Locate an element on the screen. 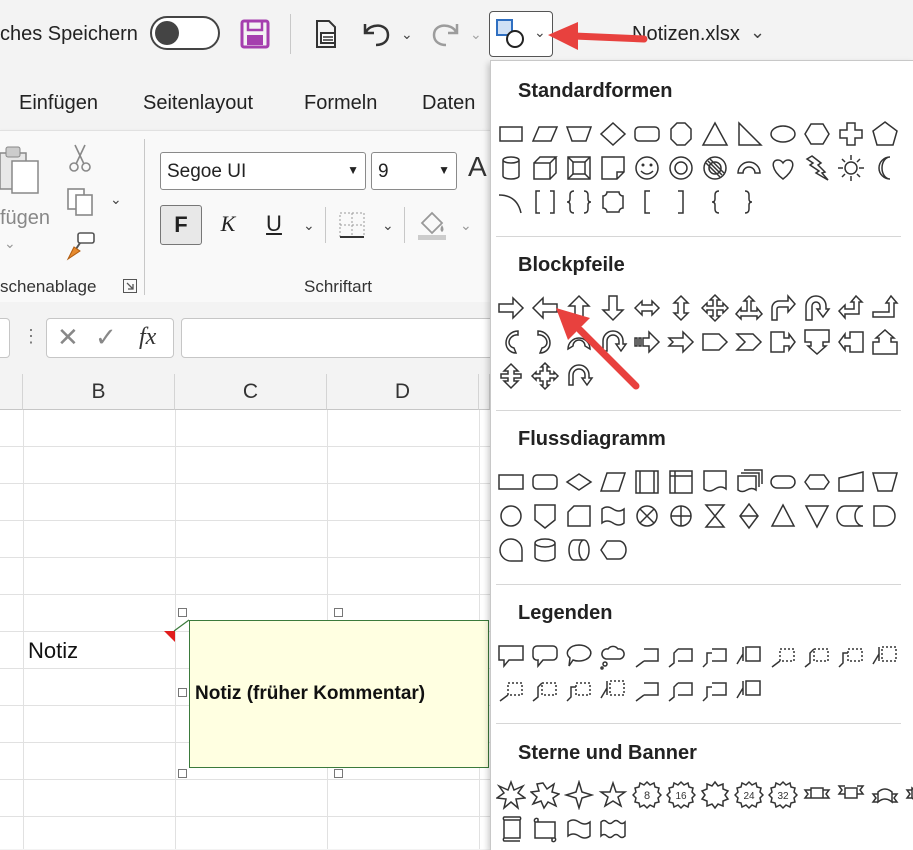 This screenshot has height=850, width=913. file-title: Notizen.xlsx is located at coordinates (686, 34).